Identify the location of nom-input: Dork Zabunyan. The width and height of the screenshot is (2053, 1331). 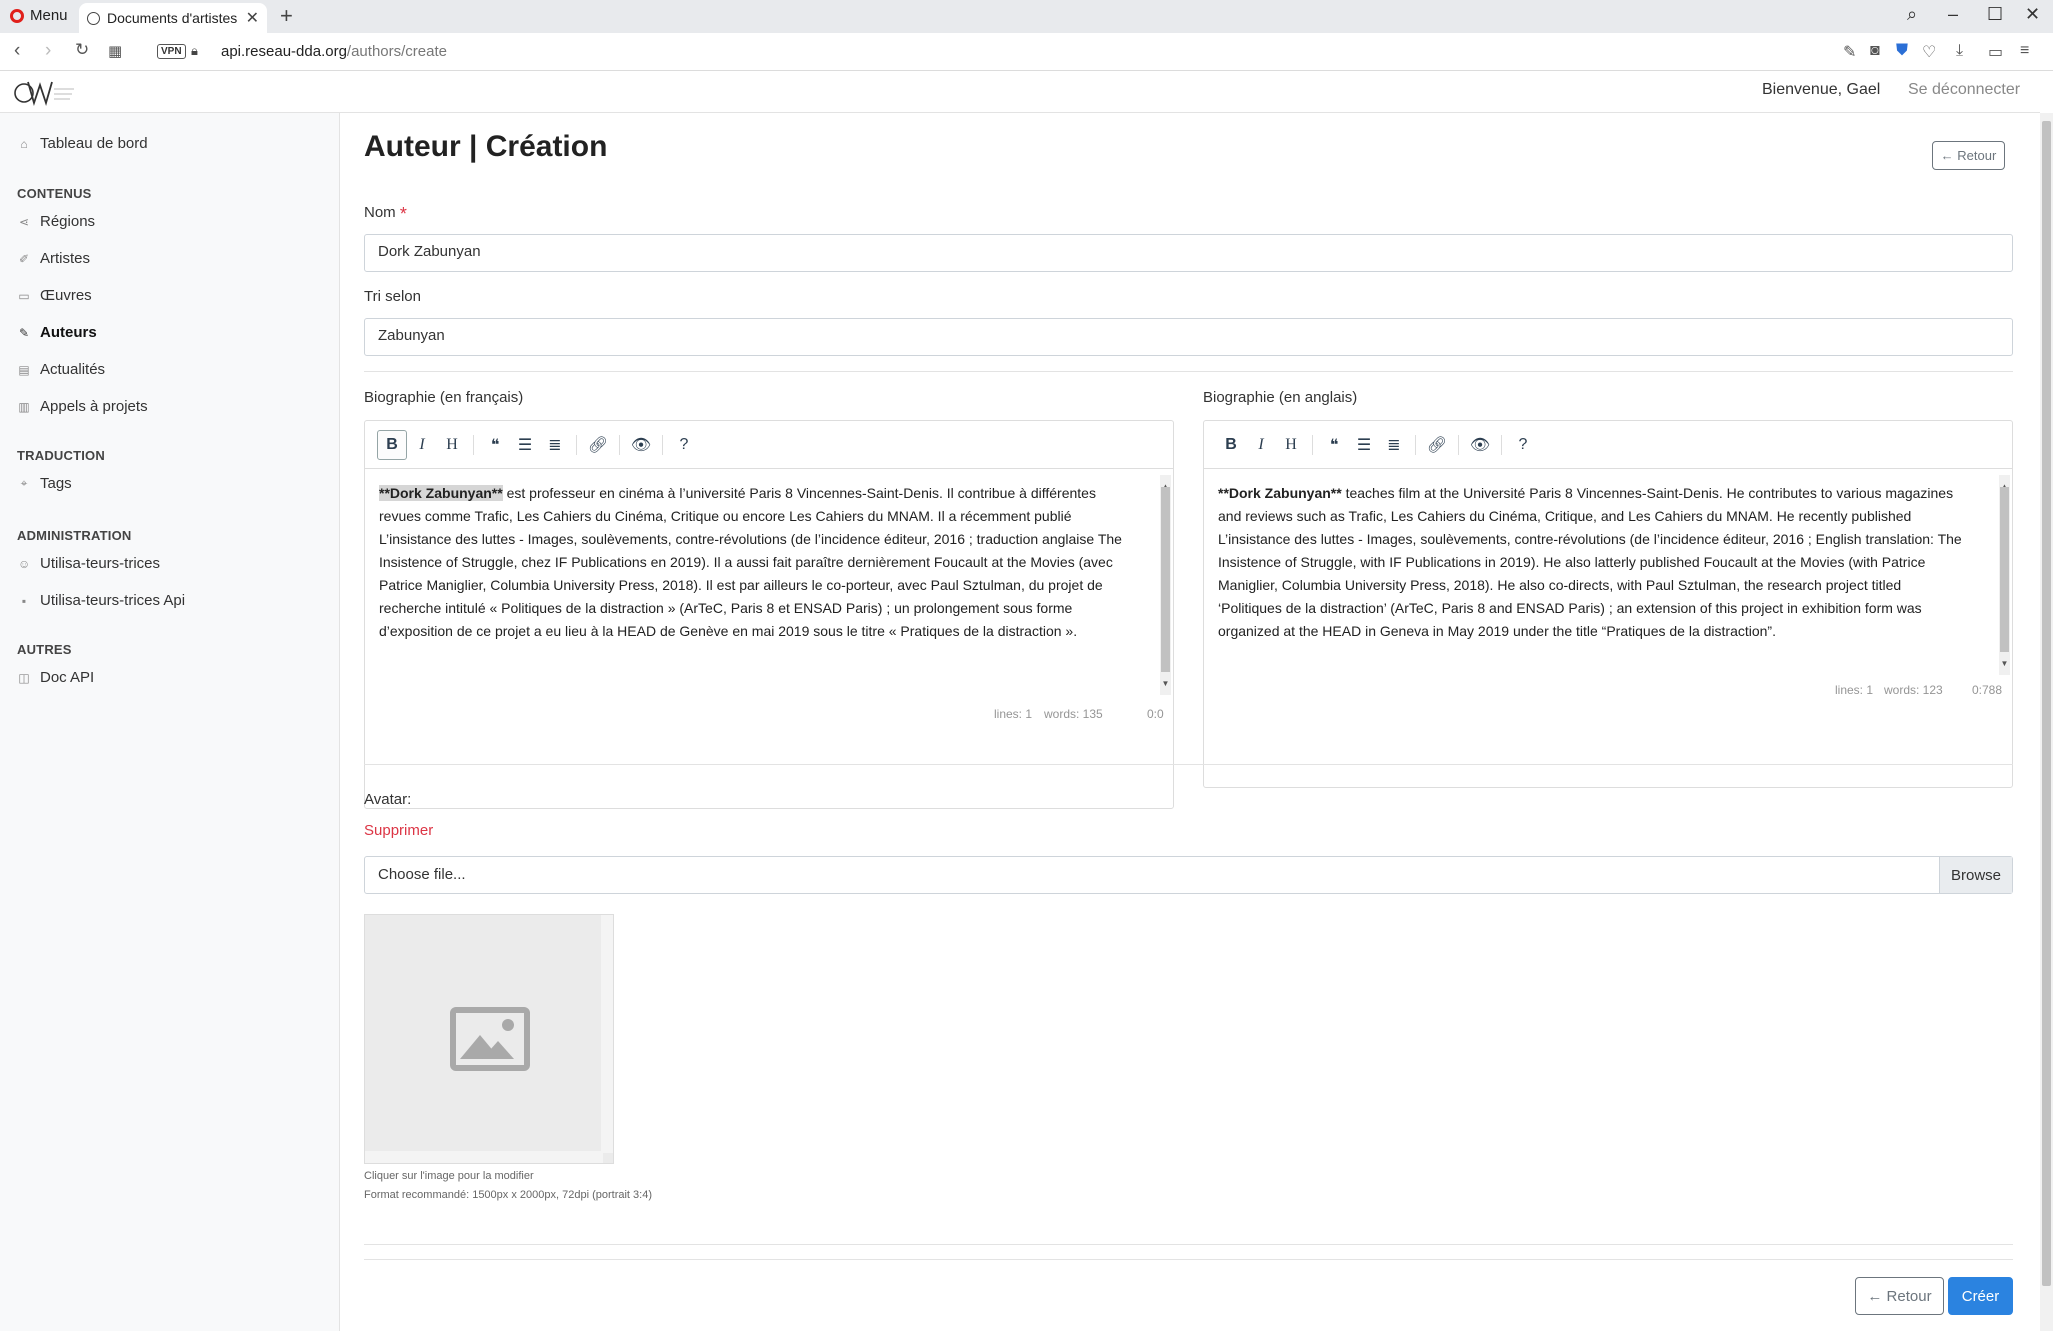
(1188, 253).